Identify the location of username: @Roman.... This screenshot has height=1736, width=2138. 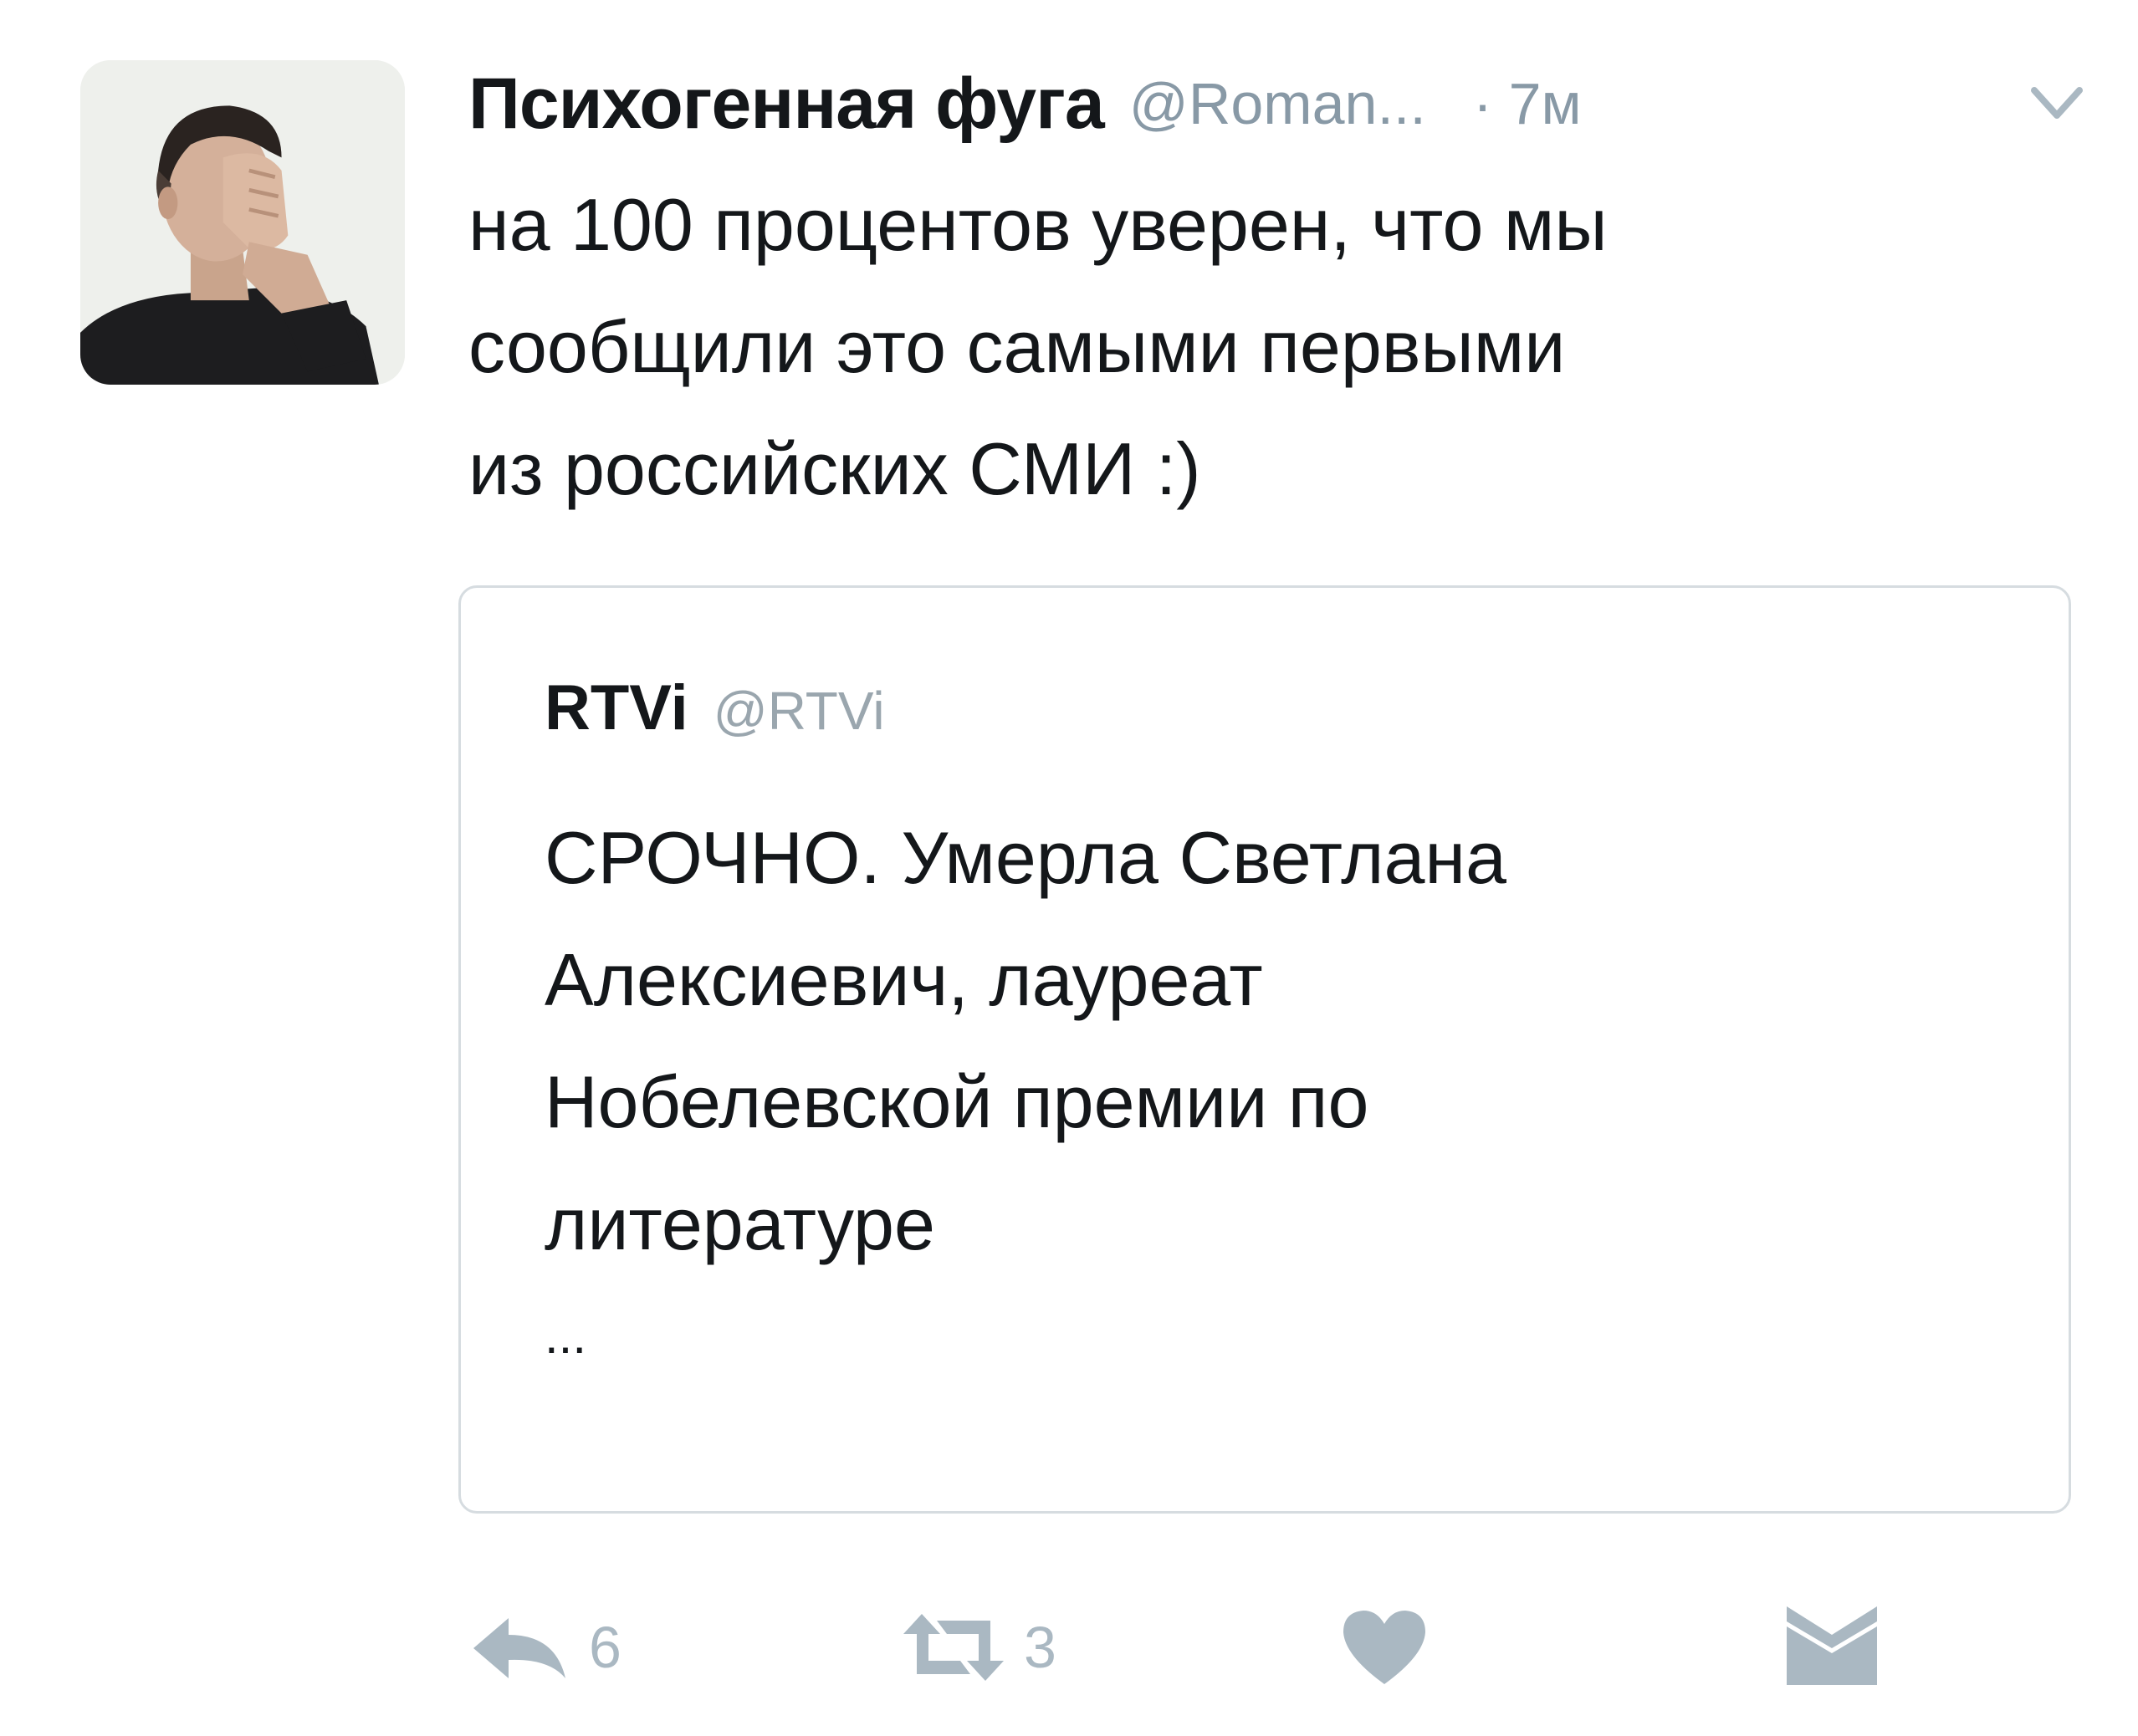
(1277, 103).